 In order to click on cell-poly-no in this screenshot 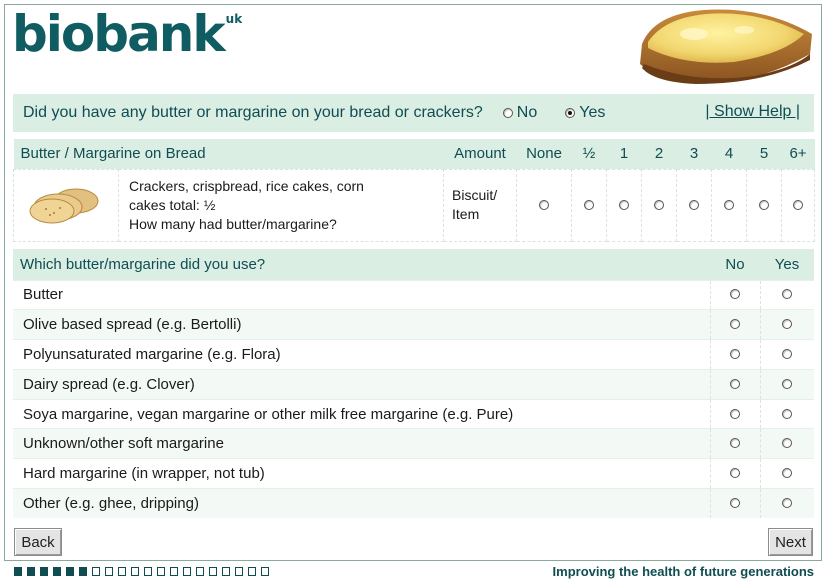, I will do `click(734, 354)`.